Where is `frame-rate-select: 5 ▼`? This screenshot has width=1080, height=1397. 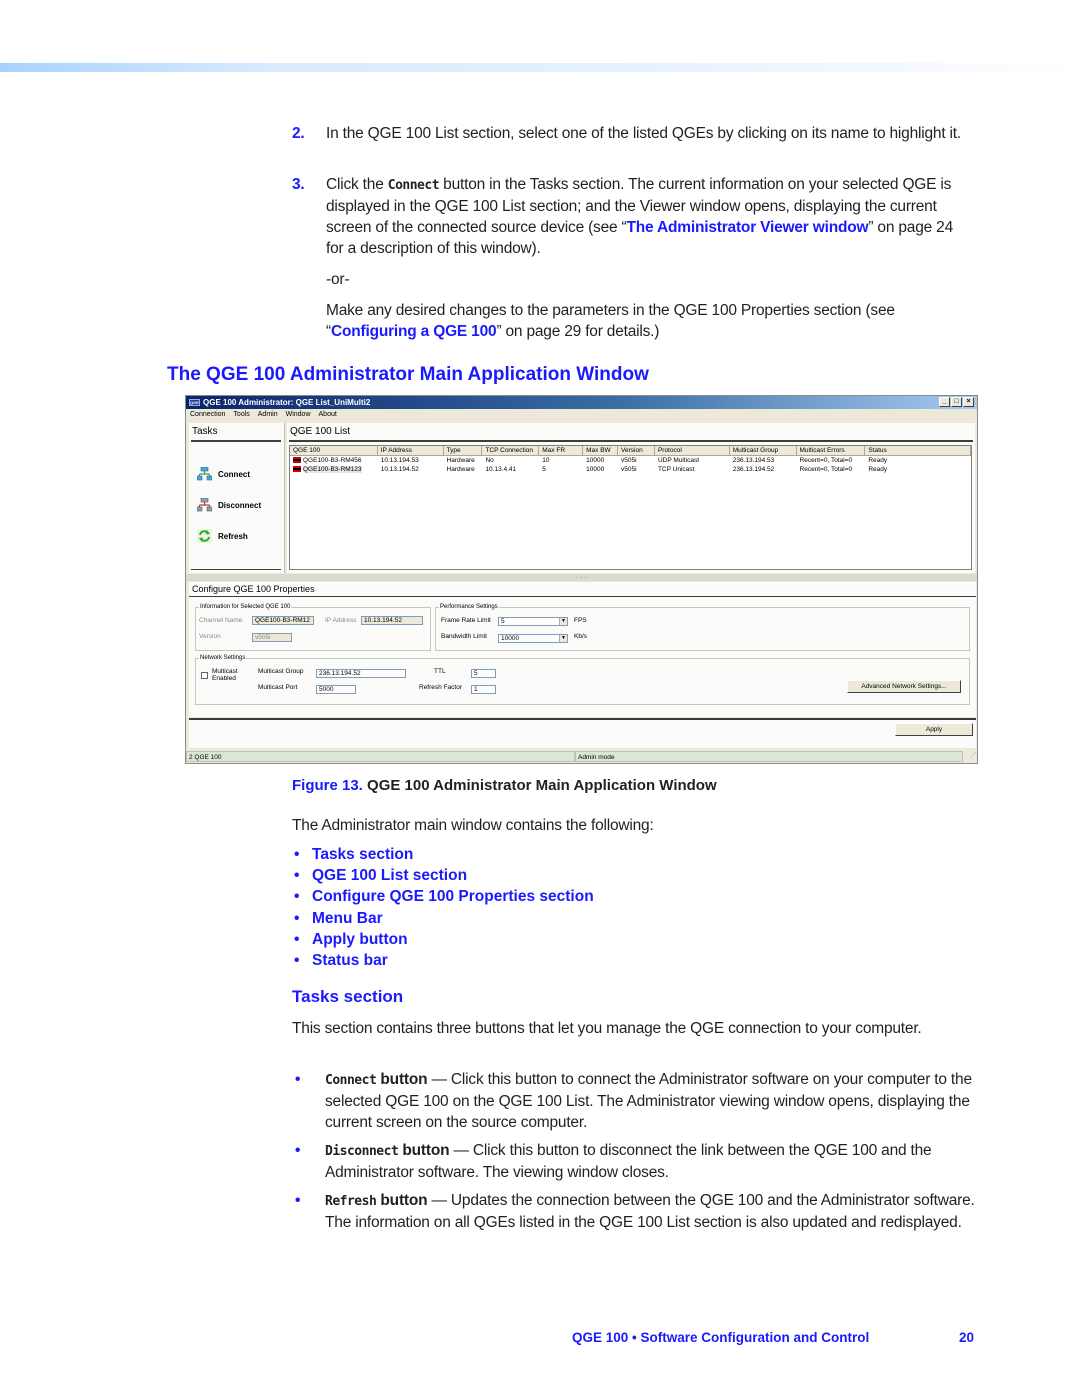 frame-rate-select: 5 ▼ is located at coordinates (533, 621).